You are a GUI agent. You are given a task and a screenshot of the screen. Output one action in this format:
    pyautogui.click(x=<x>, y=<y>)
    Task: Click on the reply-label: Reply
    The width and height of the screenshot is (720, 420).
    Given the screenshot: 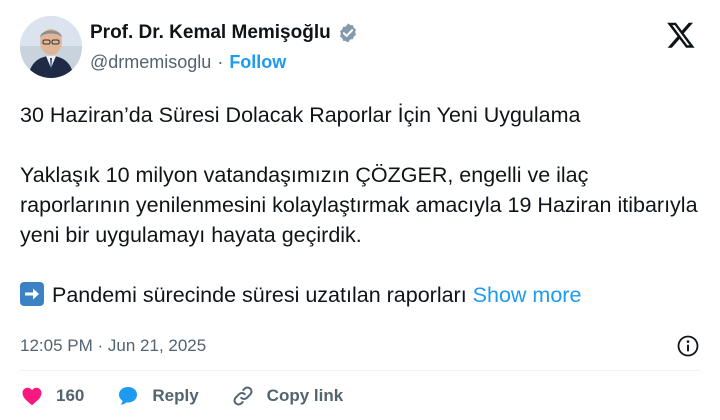 What is the action you would take?
    pyautogui.click(x=175, y=395)
    